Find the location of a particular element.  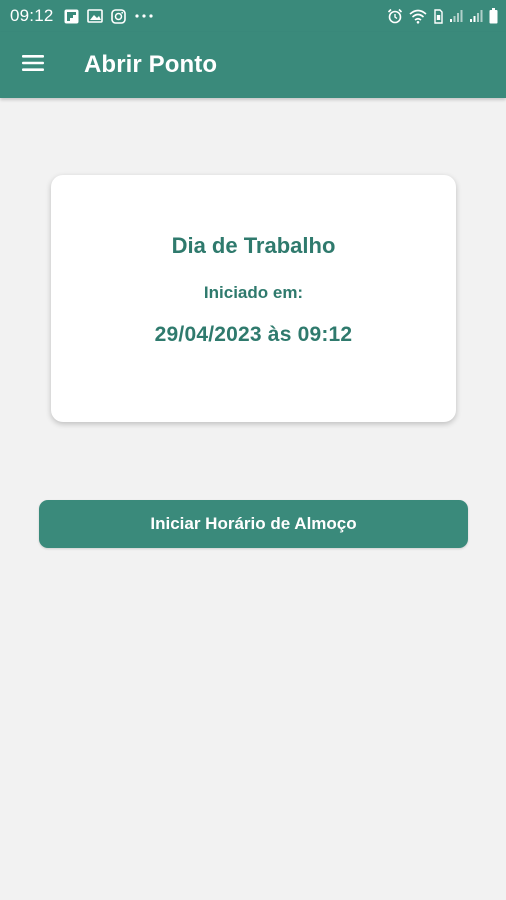

app-bar: Abrir Ponto is located at coordinates (253, 65).